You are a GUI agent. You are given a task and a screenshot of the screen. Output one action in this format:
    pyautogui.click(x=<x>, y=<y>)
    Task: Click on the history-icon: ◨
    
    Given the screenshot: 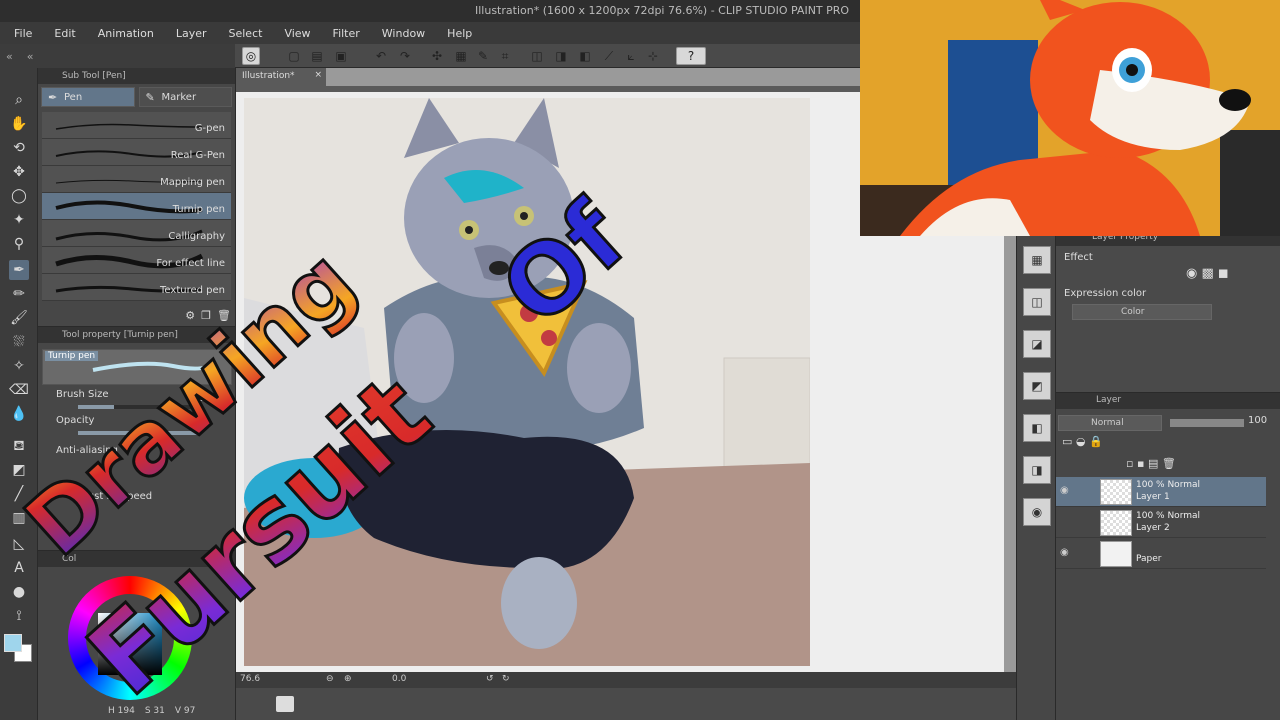 What is the action you would take?
    pyautogui.click(x=1037, y=470)
    